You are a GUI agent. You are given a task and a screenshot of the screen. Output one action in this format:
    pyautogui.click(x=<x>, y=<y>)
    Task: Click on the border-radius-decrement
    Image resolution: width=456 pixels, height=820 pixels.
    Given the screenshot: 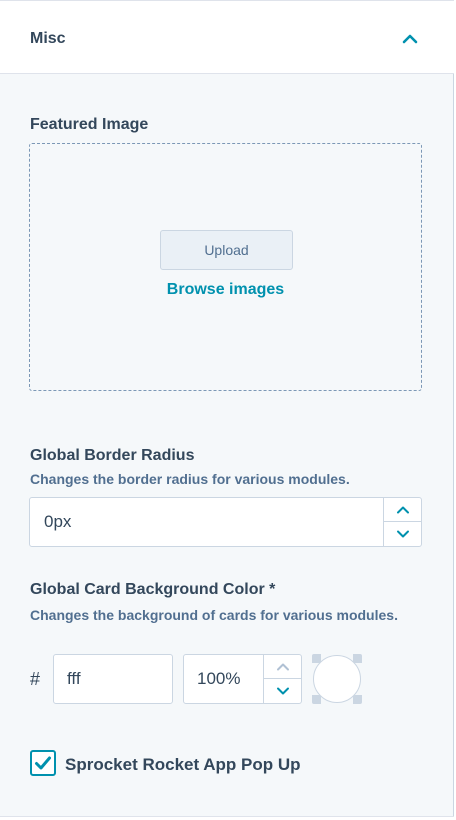 What is the action you would take?
    pyautogui.click(x=402, y=534)
    